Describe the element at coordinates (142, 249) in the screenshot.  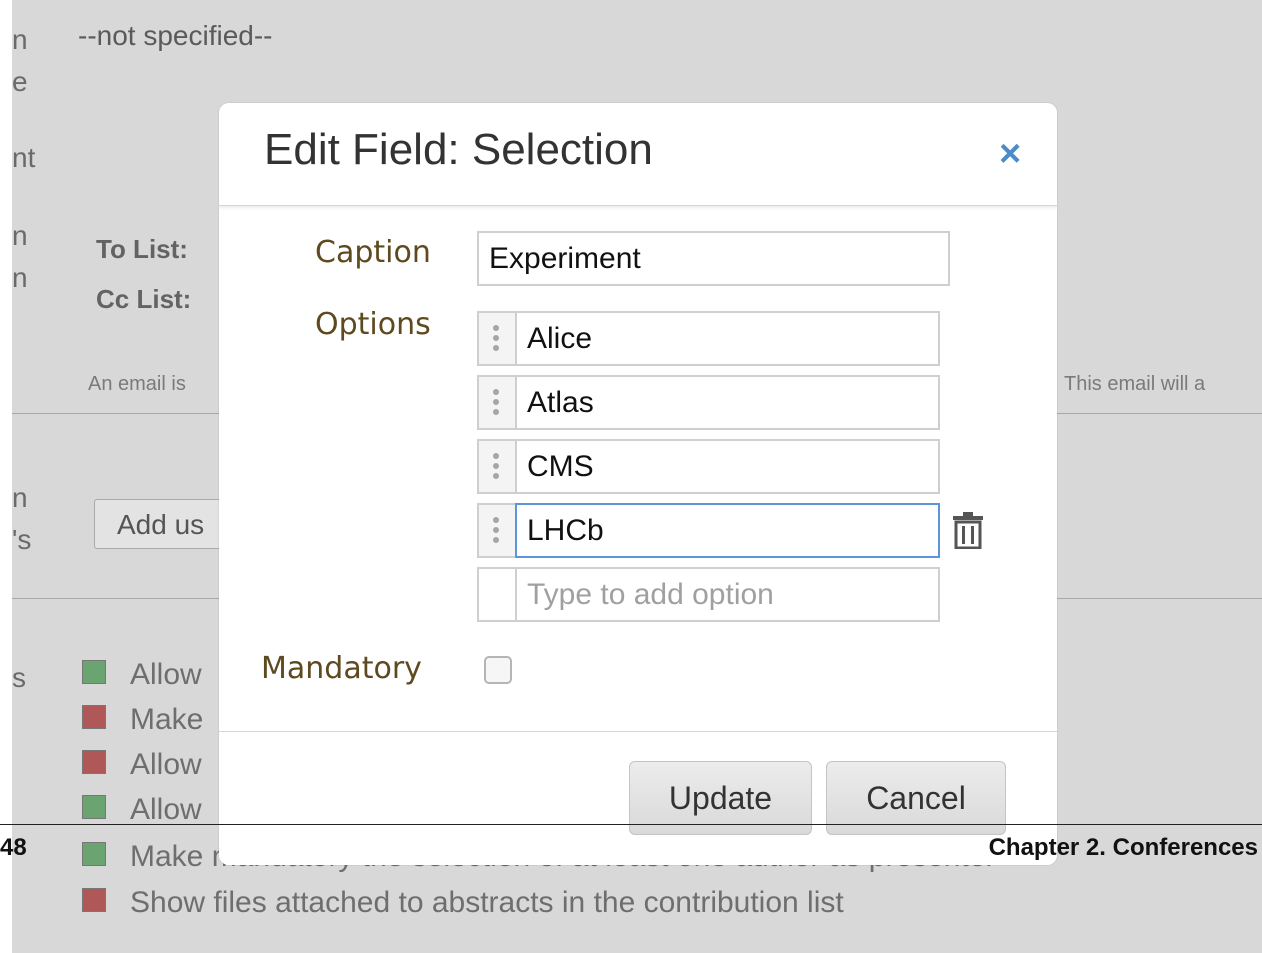
I see `to-list-label: To List:` at that location.